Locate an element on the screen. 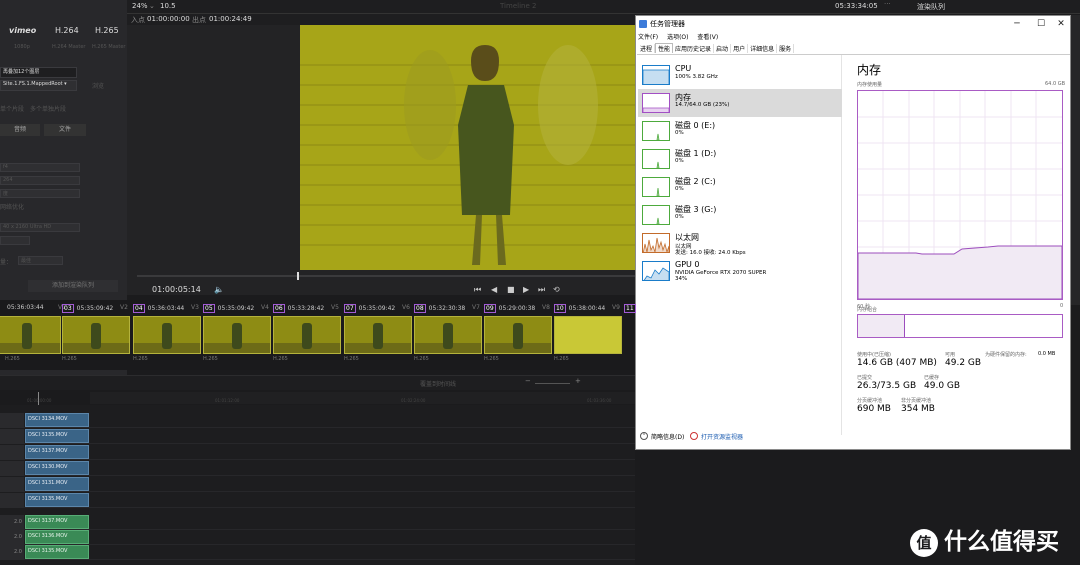  audio-clip: DSCI 3135.MOV is located at coordinates (57, 552).